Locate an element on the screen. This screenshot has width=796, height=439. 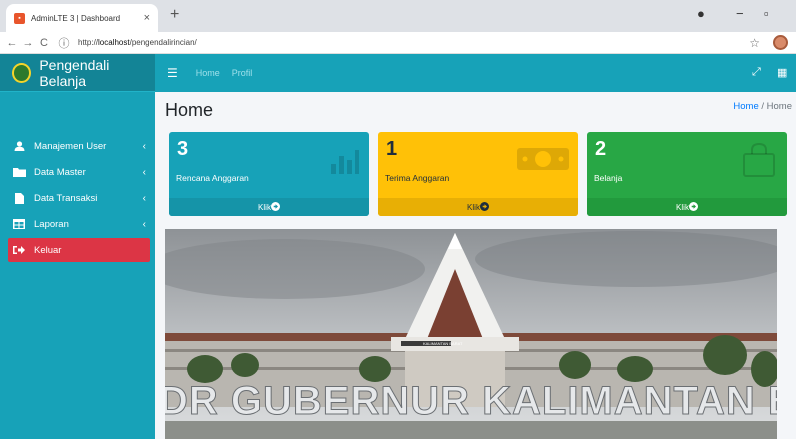
expand-icon: ⤢ is located at coordinates (756, 72).